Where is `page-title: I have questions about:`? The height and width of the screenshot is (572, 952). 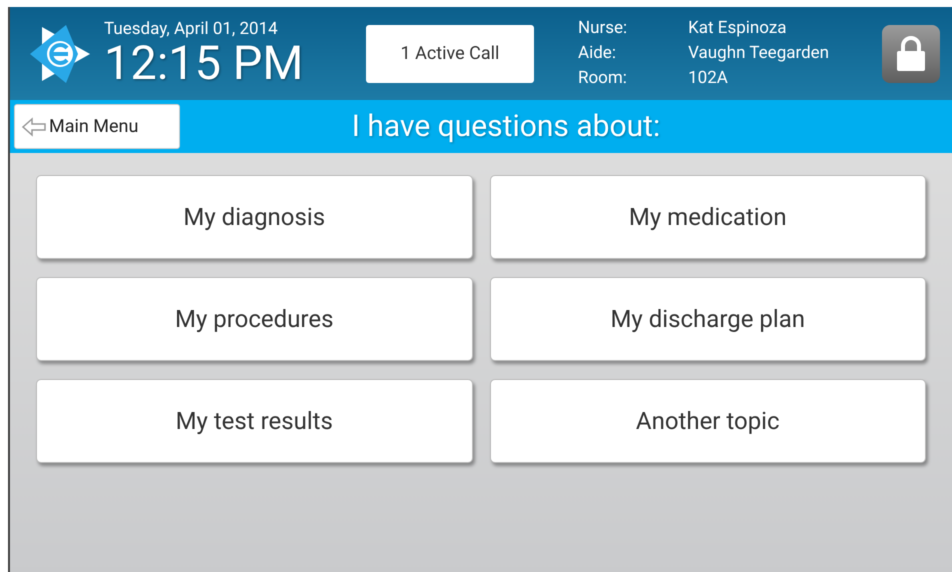 page-title: I have questions about: is located at coordinates (506, 126).